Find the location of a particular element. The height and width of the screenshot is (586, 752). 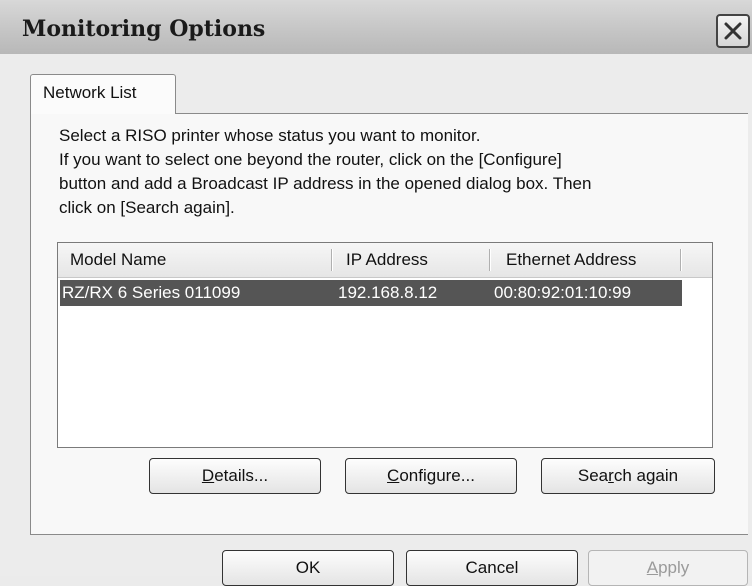

search-again-label: Sea is located at coordinates (593, 475).